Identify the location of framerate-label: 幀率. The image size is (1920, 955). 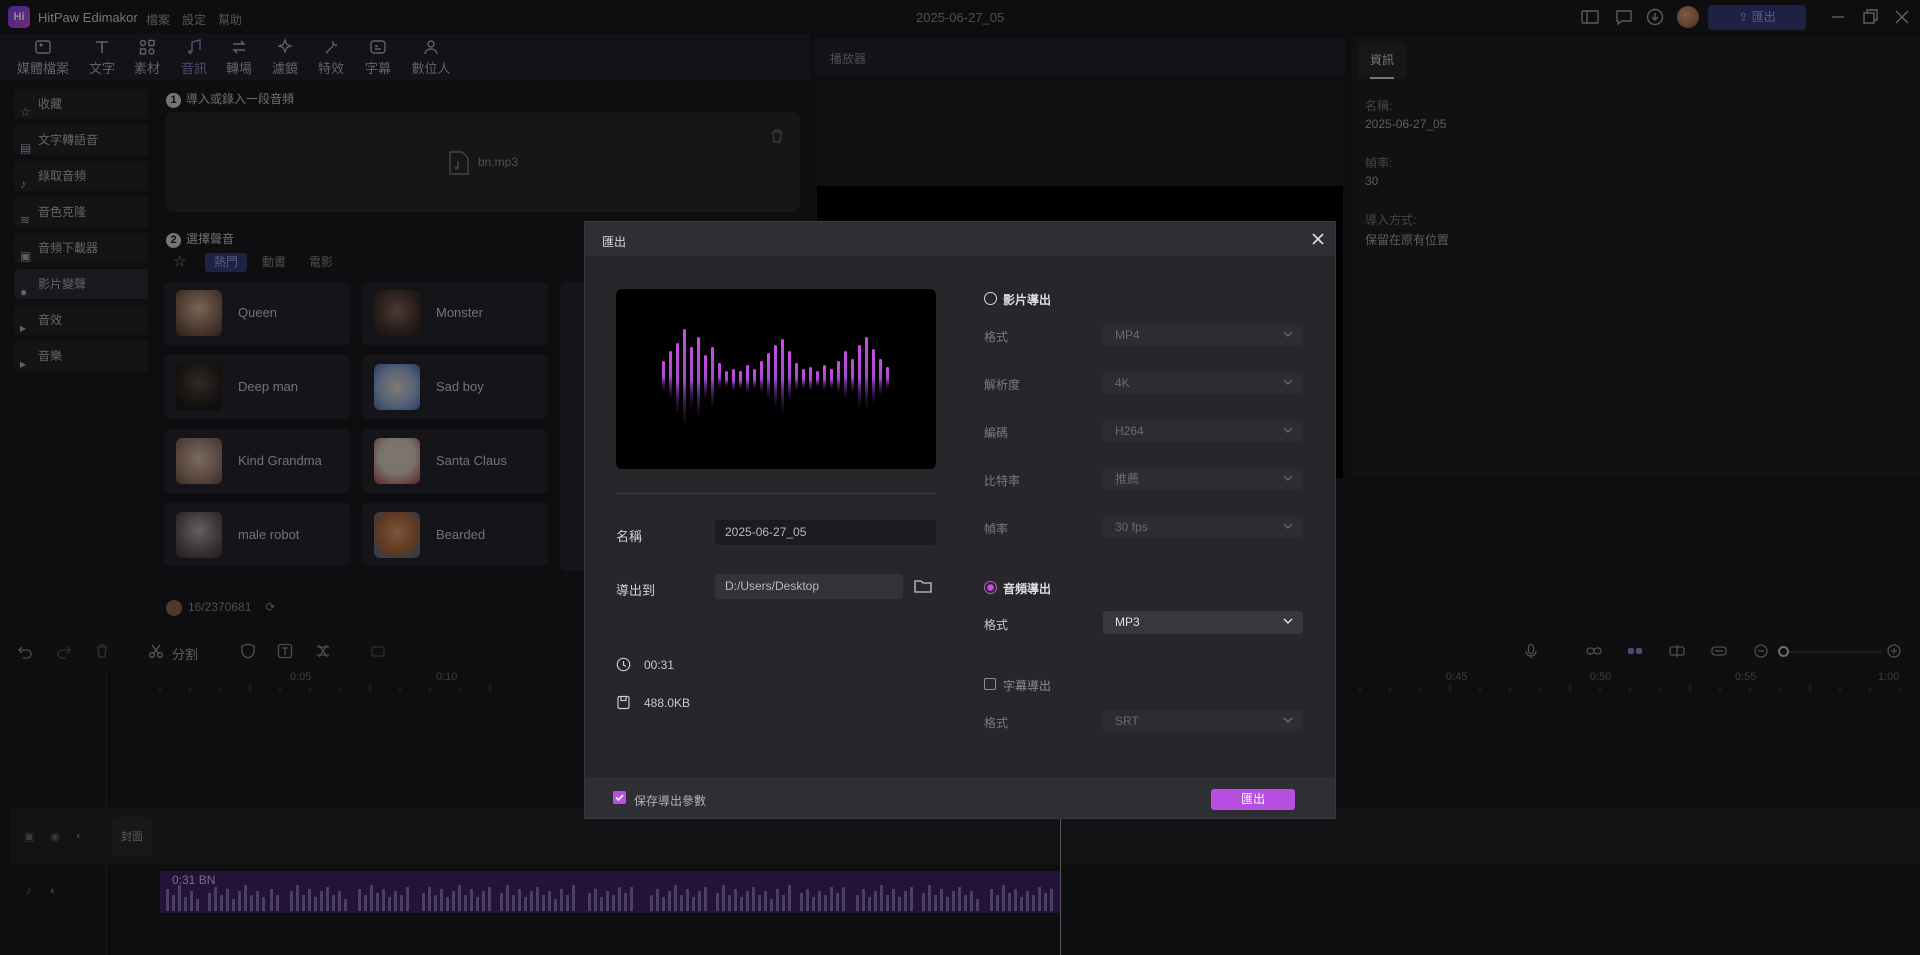
(996, 529).